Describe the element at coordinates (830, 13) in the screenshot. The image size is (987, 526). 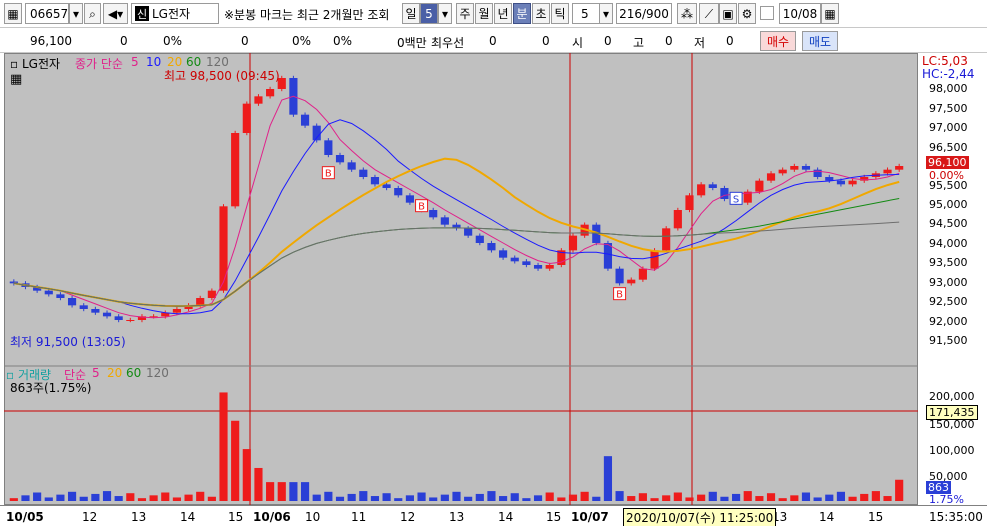
I see `calendar-icon: ▦` at that location.